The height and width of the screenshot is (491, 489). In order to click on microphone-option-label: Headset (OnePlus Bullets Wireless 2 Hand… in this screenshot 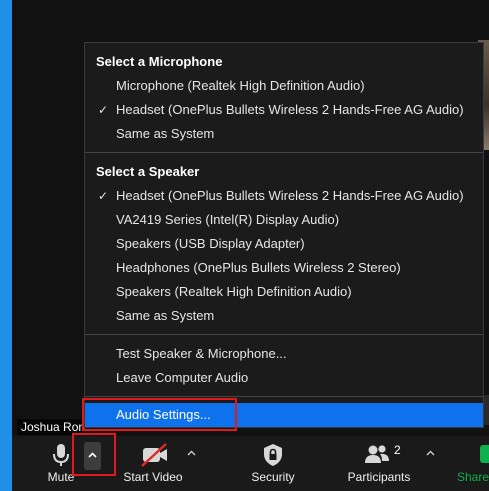, I will do `click(290, 109)`.